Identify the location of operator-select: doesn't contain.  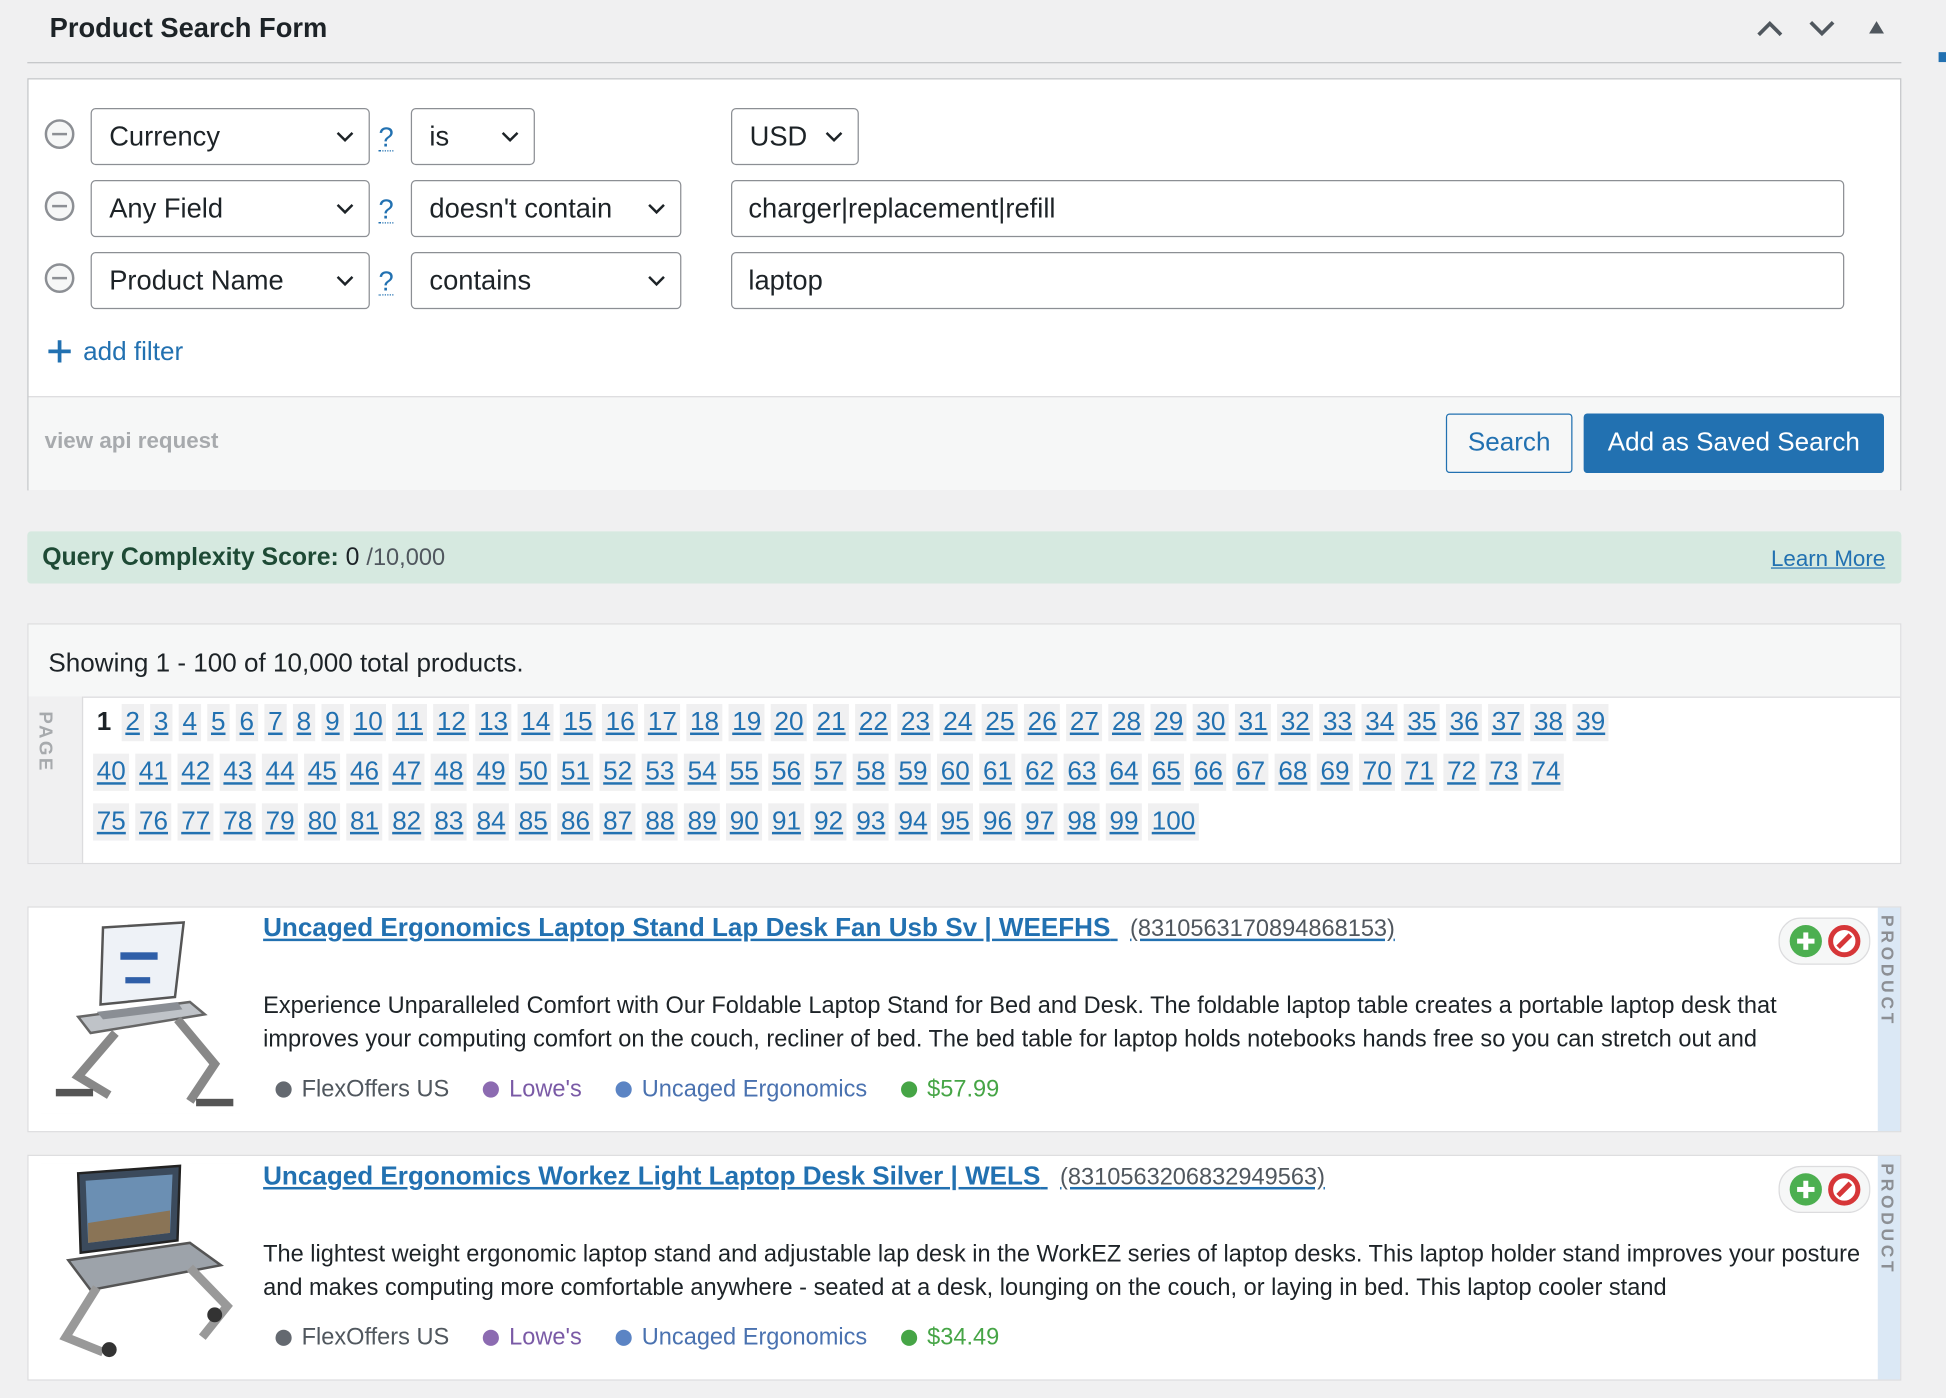
(546, 209).